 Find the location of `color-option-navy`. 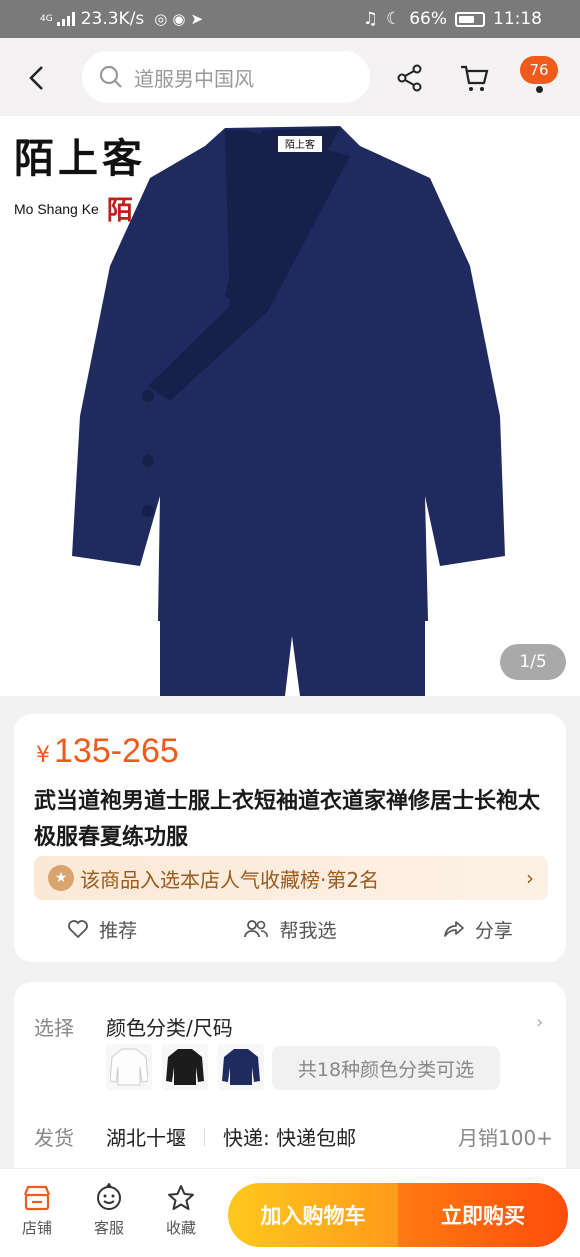

color-option-navy is located at coordinates (241, 1067).